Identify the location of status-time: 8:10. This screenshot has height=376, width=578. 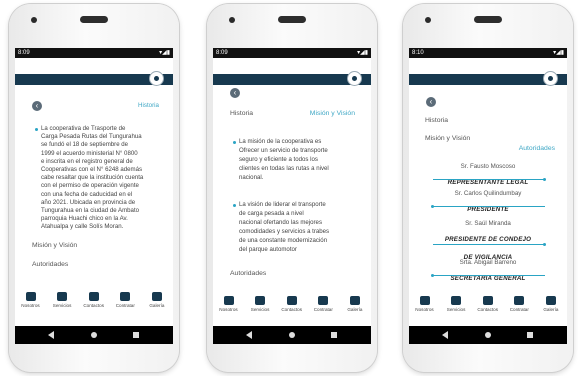
(418, 53).